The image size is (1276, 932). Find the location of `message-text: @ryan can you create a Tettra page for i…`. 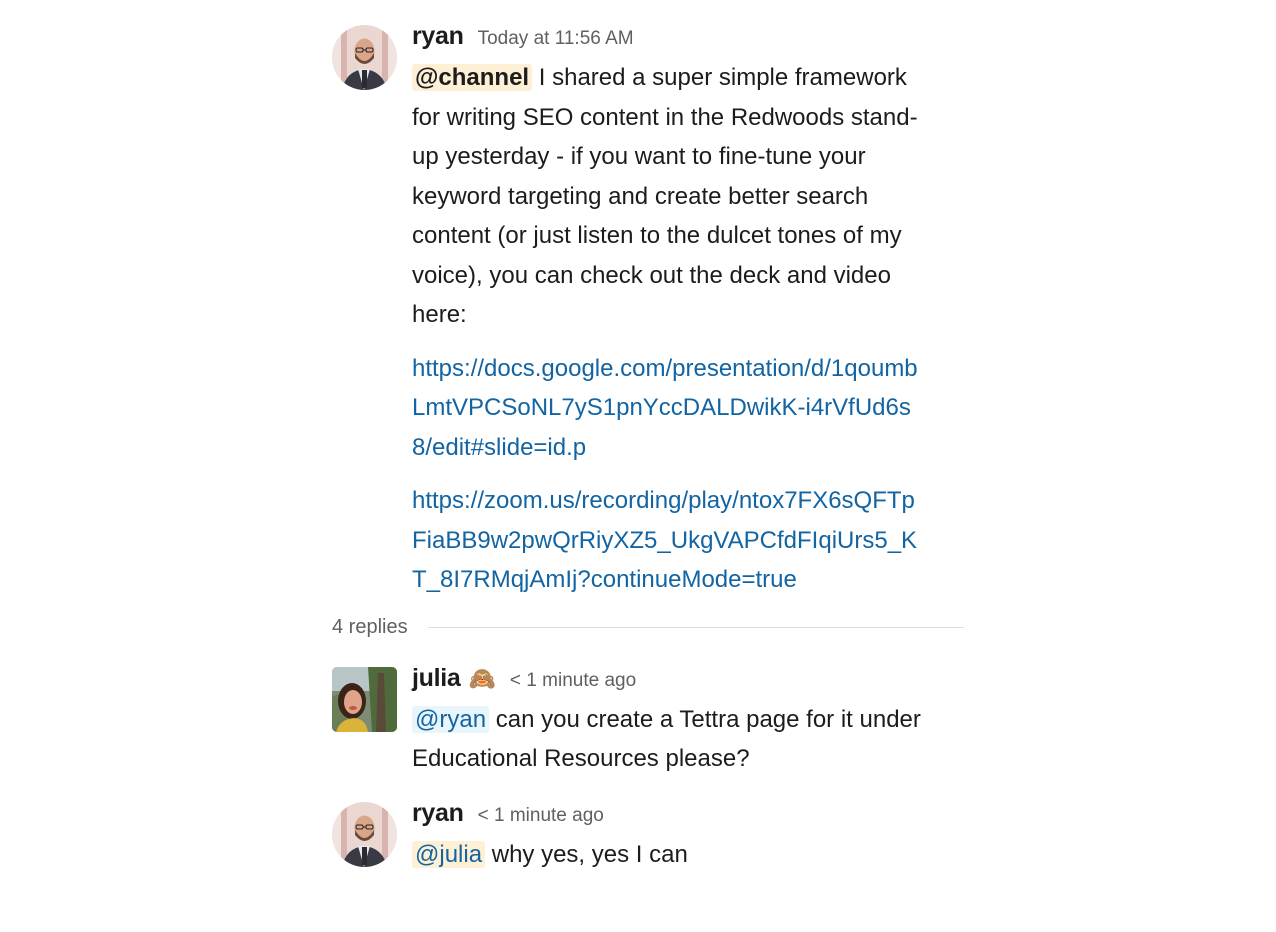

message-text: @ryan can you create a Tettra page for i… is located at coordinates (667, 739).